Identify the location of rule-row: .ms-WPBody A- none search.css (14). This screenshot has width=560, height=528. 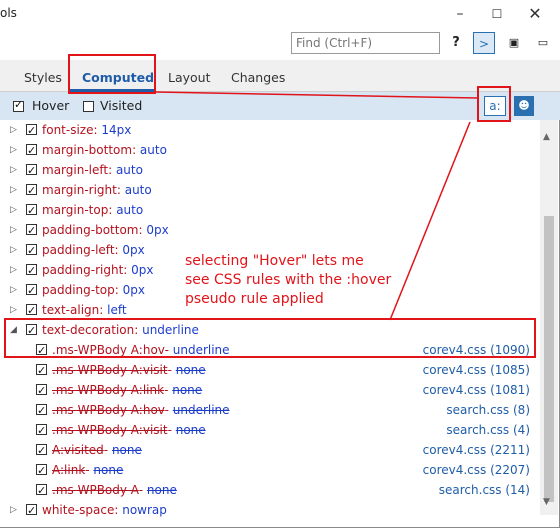
(270, 490).